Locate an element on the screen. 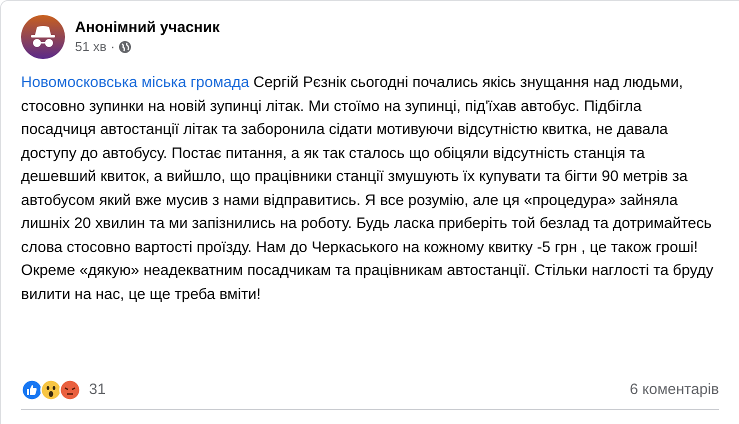 The height and width of the screenshot is (424, 739). post-time: 51 хв is located at coordinates (90, 47).